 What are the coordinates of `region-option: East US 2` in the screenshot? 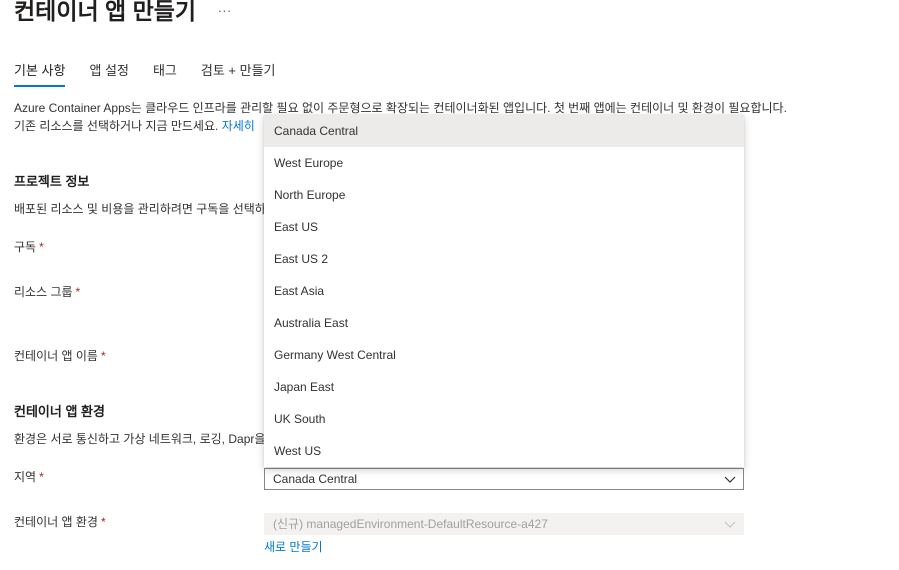 It's located at (504, 259).